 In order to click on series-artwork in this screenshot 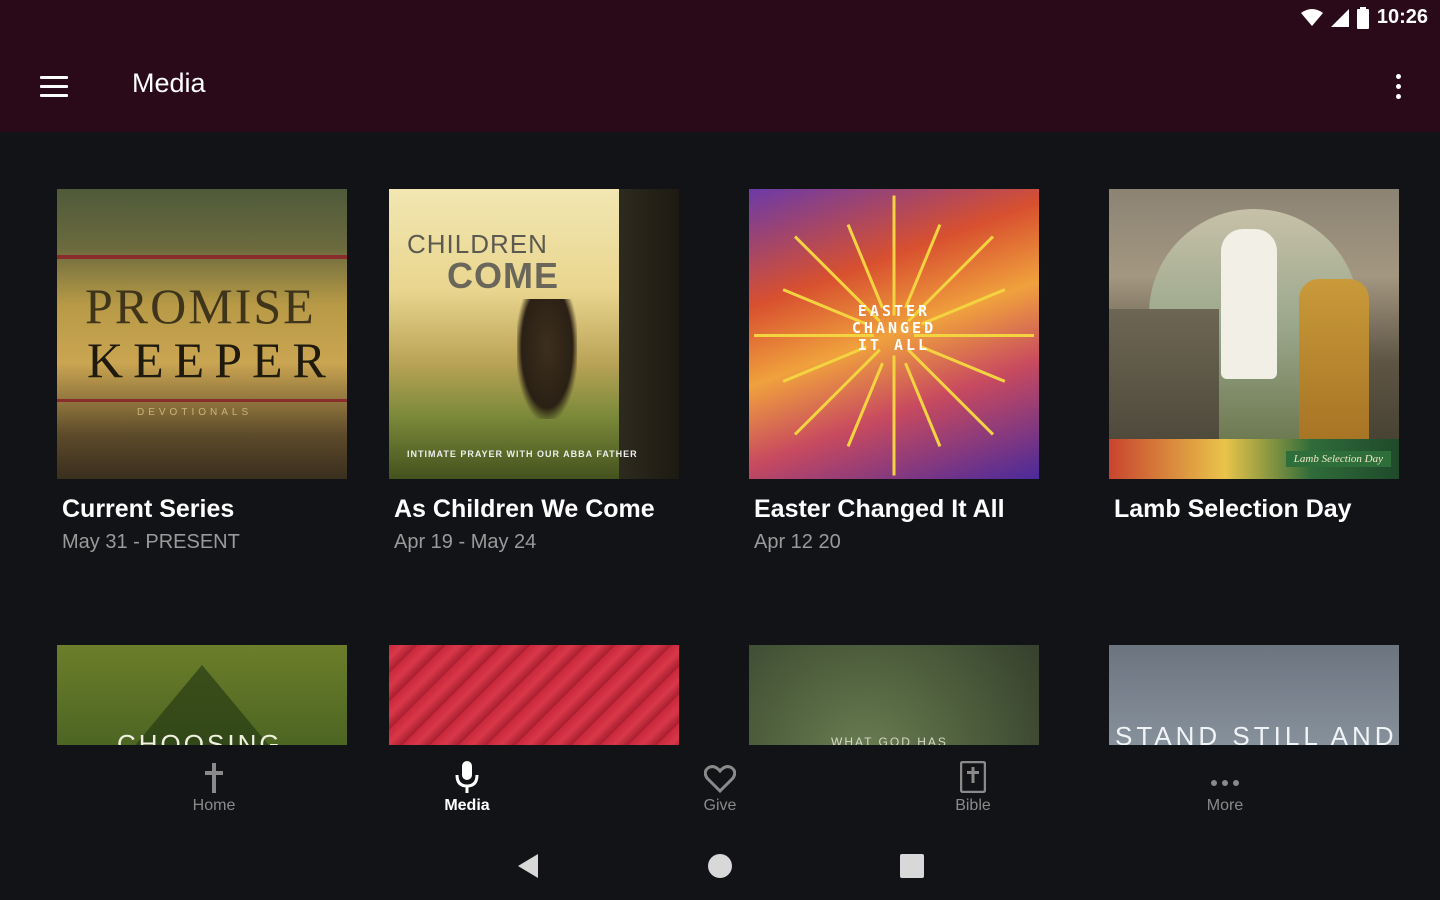, I will do `click(534, 695)`.